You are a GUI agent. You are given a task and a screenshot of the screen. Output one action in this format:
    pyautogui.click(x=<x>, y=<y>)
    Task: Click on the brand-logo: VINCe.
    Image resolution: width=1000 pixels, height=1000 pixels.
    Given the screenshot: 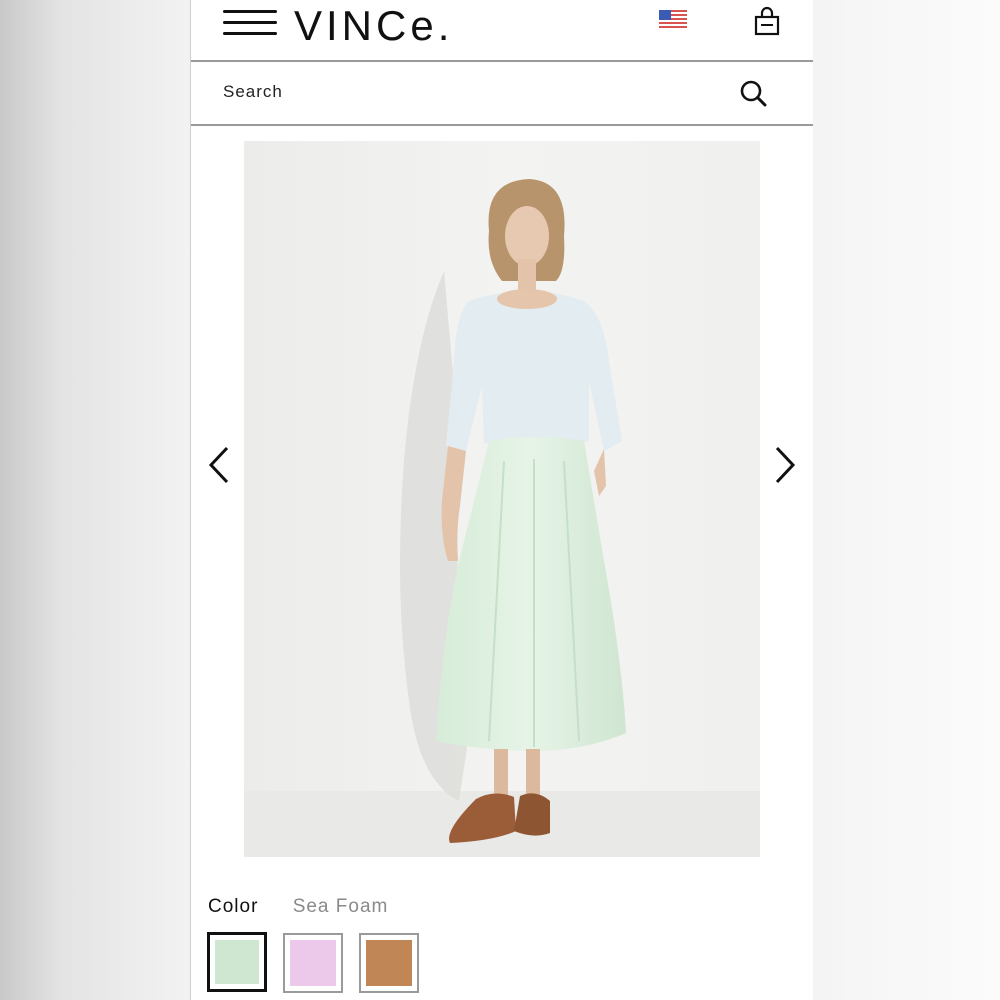 What is the action you would take?
    pyautogui.click(x=373, y=26)
    